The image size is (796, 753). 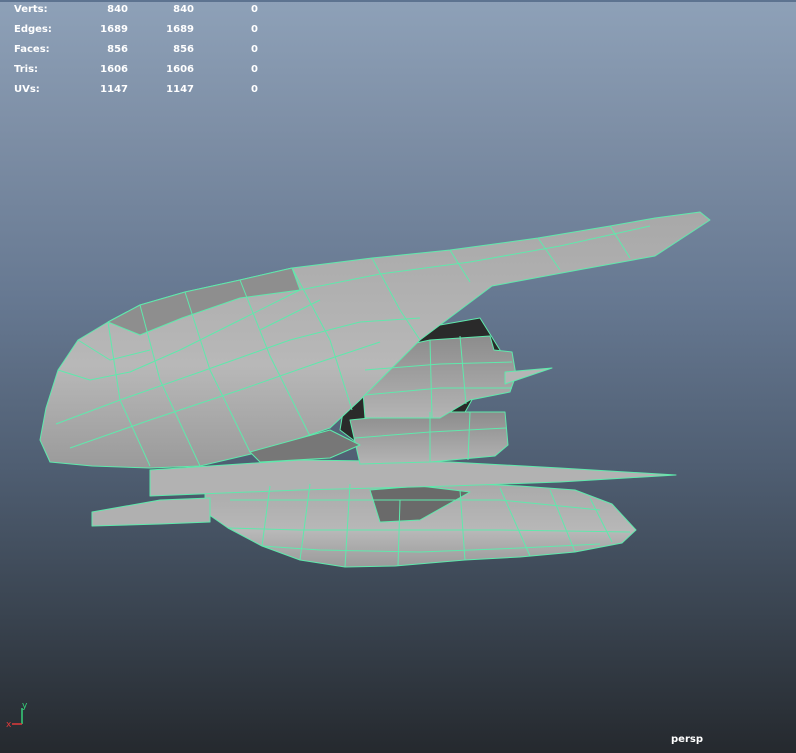 I want to click on mesh-lower-thruster, so click(x=429, y=438).